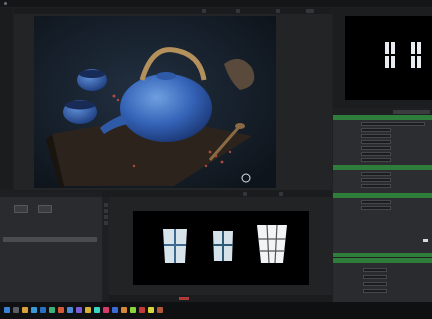 The height and width of the screenshot is (319, 432). What do you see at coordinates (216, 310) in the screenshot?
I see `os-taskbar` at bounding box center [216, 310].